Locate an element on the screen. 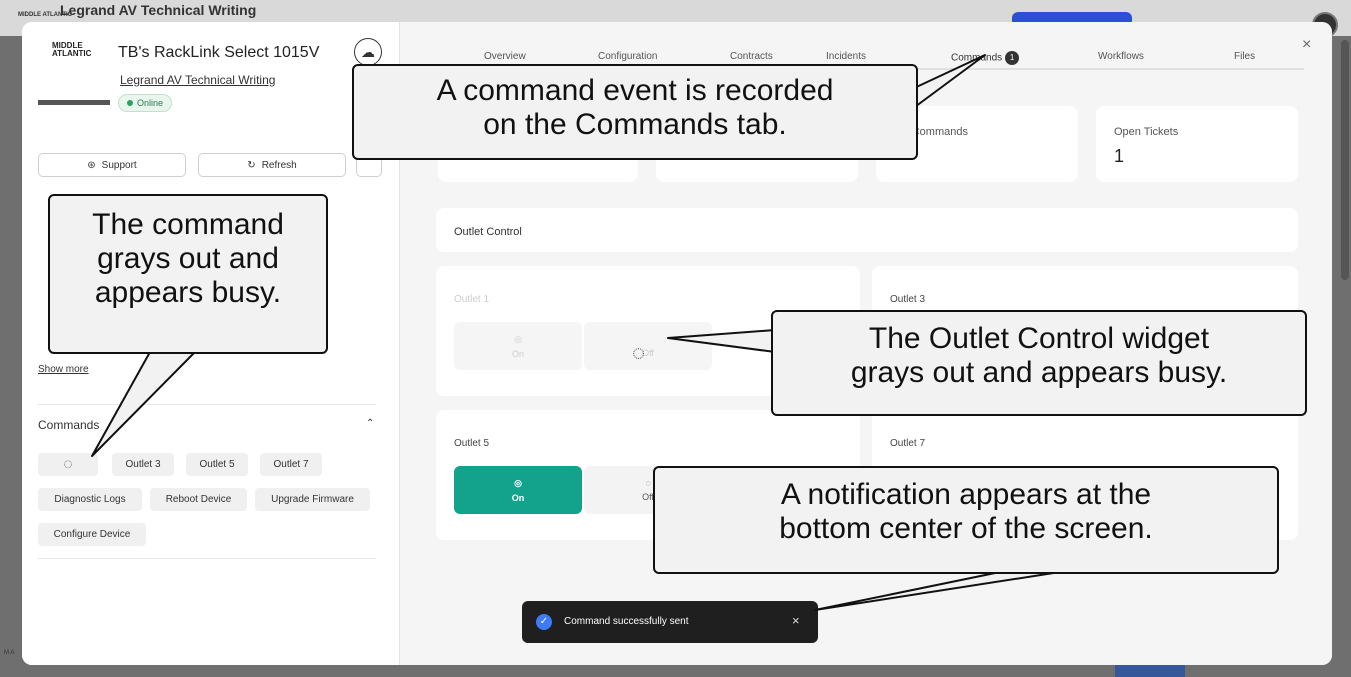 The width and height of the screenshot is (1351, 677). command-outlet-5: Outlet 5 is located at coordinates (217, 464).